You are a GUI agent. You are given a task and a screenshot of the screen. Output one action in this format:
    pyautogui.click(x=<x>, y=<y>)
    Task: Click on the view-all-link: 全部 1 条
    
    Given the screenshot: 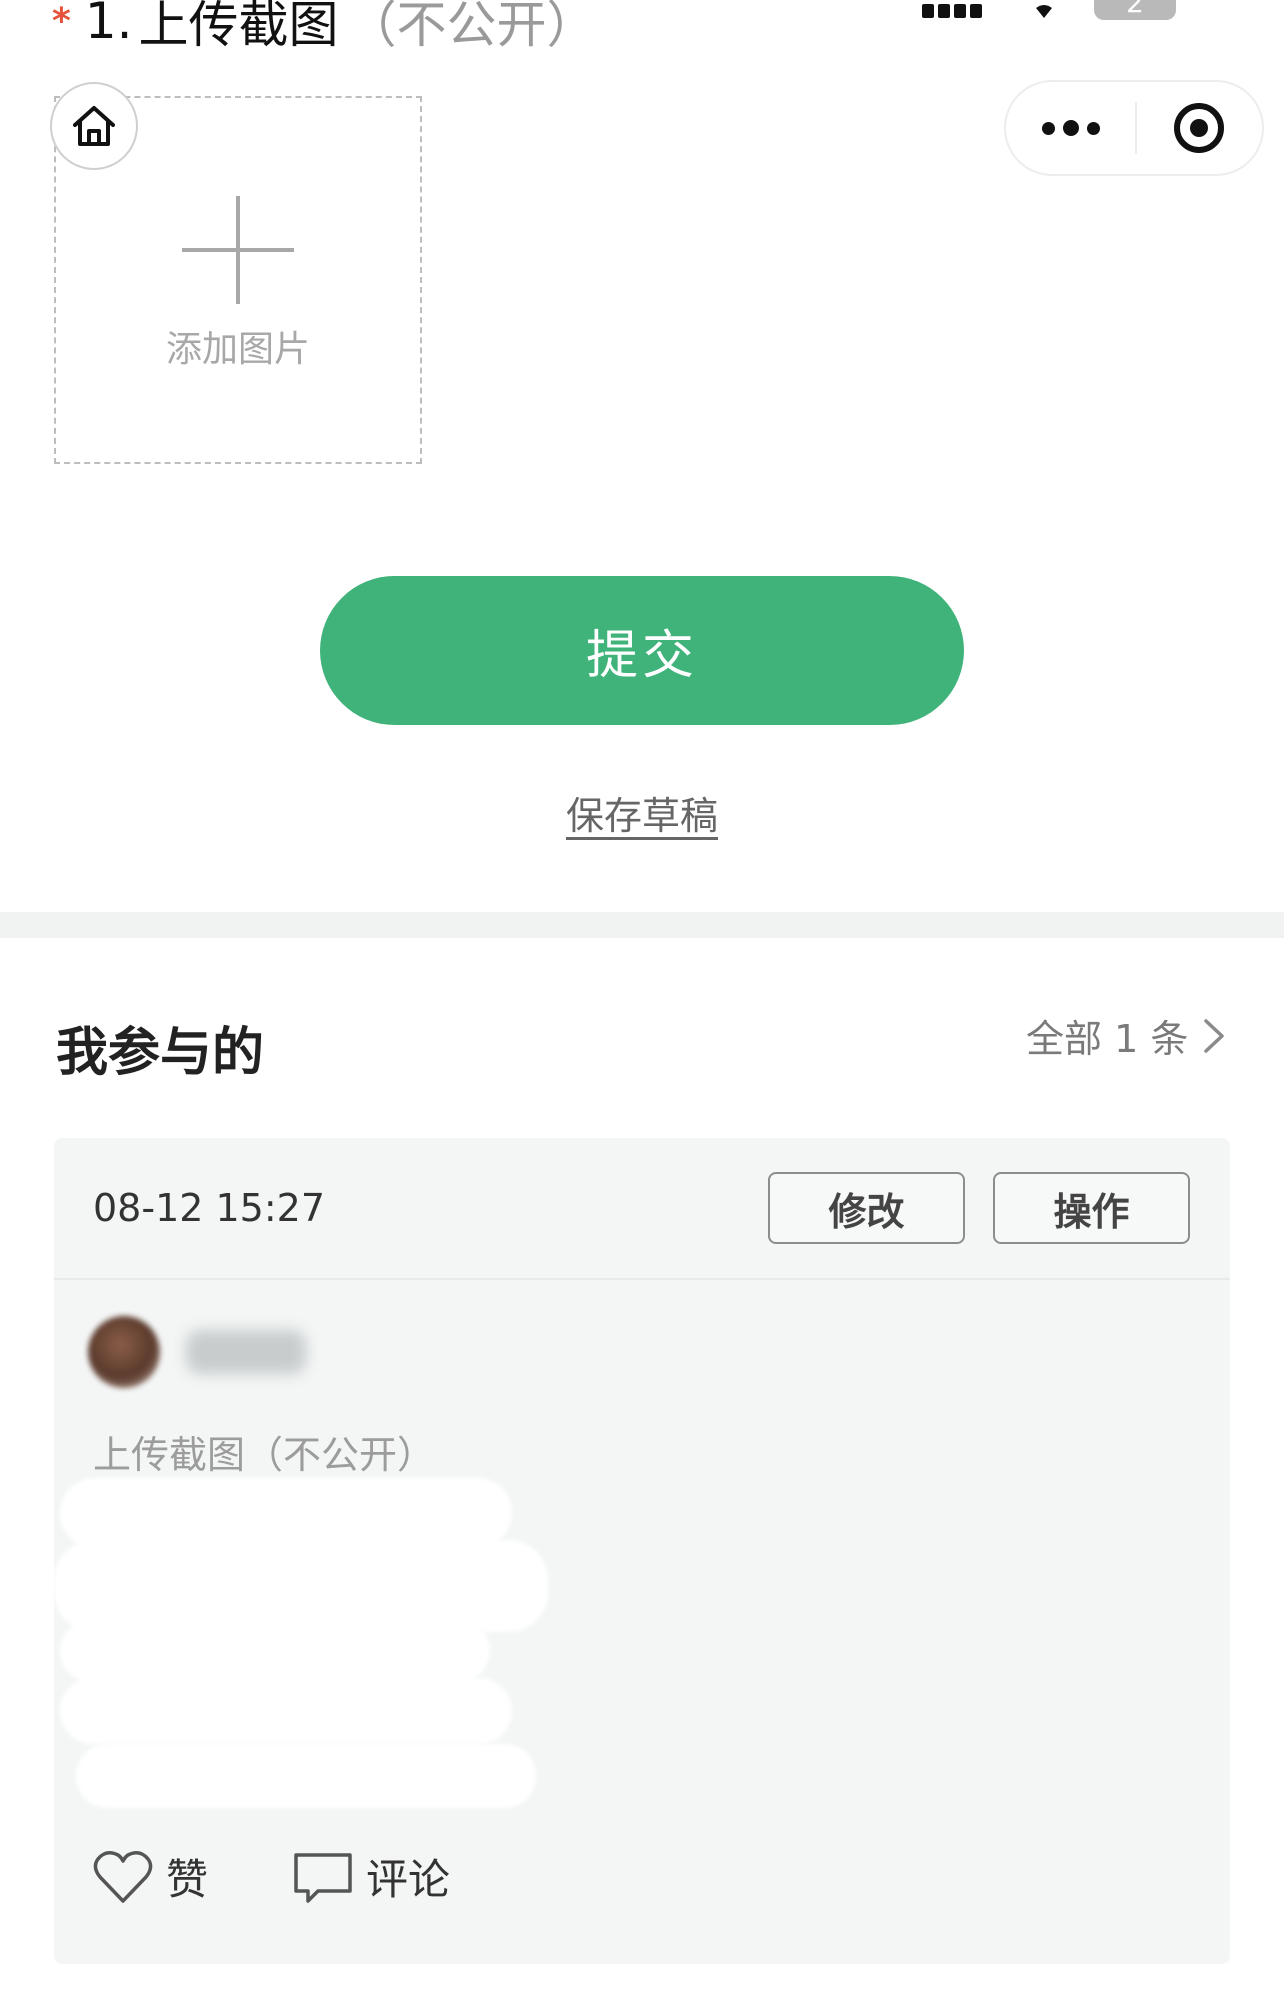 What is the action you would take?
    pyautogui.click(x=1126, y=1035)
    